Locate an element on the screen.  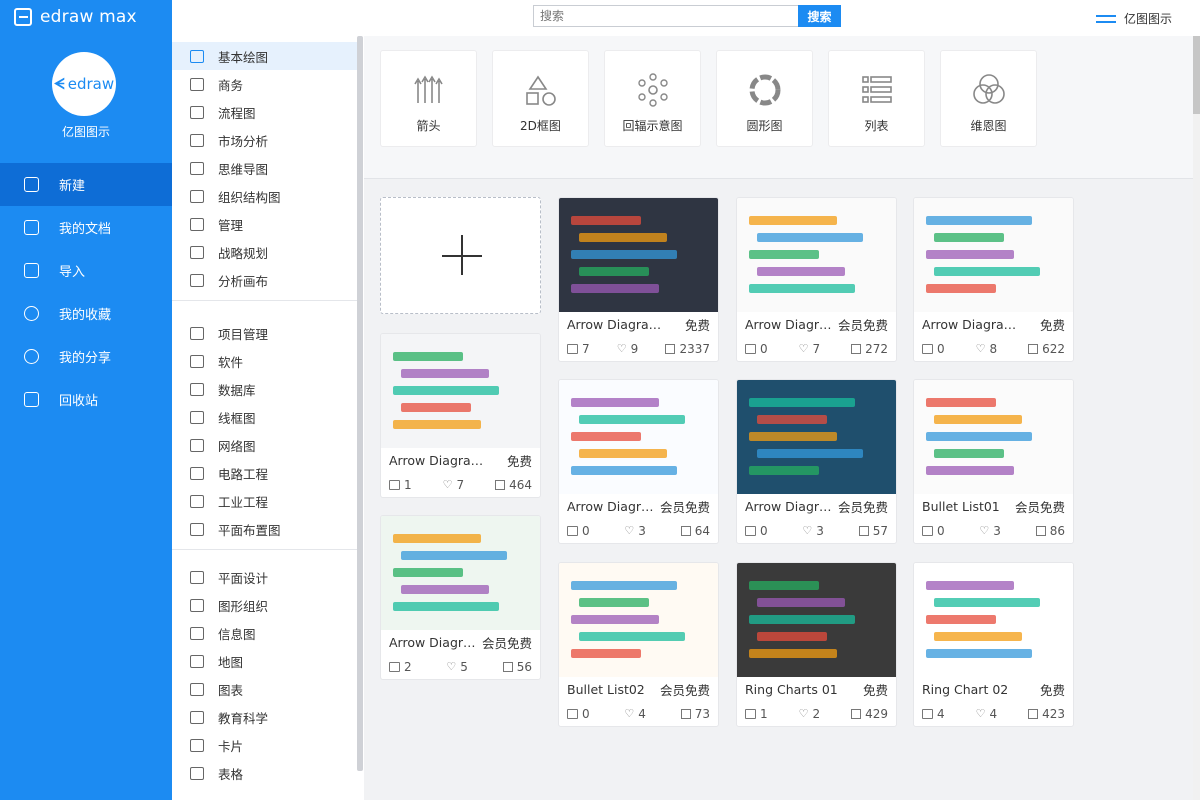
copies-stat: 56 is located at coordinates (517, 667).